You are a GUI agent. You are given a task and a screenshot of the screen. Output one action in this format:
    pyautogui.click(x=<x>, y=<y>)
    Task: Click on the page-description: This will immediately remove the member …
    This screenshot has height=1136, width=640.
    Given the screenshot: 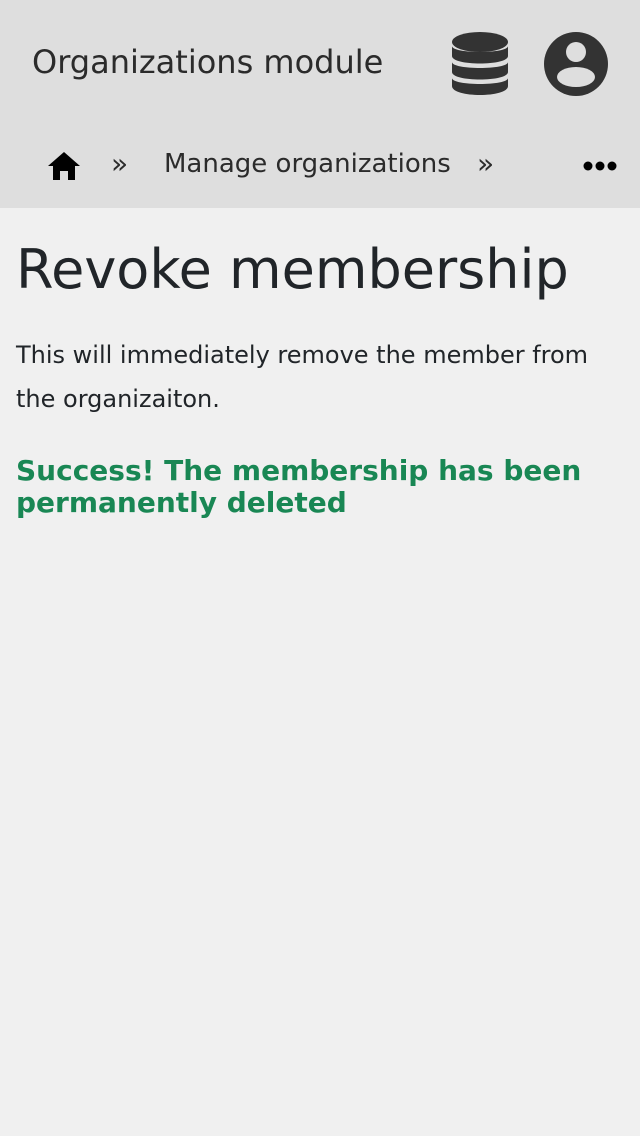 What is the action you would take?
    pyautogui.click(x=302, y=377)
    